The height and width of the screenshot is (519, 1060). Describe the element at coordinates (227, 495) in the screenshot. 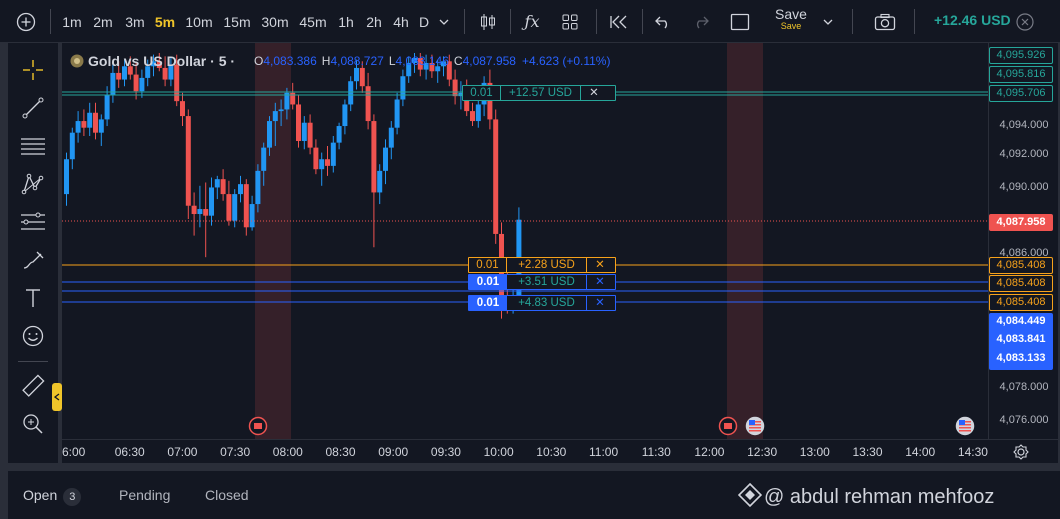

I see `tab-closed: Closed` at that location.